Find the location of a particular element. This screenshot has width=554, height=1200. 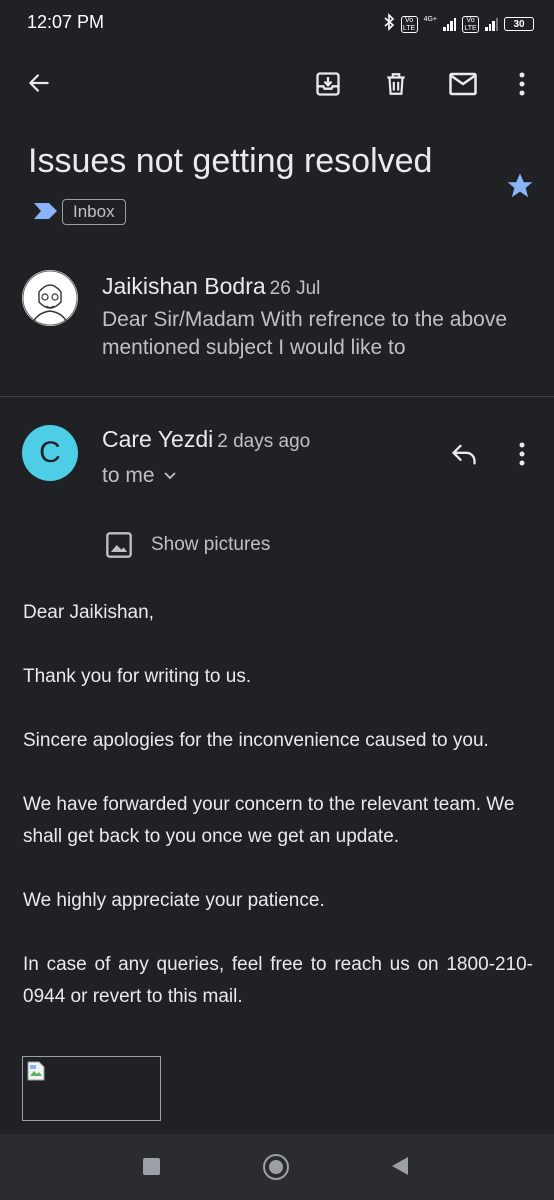

delete-button is located at coordinates (396, 84).